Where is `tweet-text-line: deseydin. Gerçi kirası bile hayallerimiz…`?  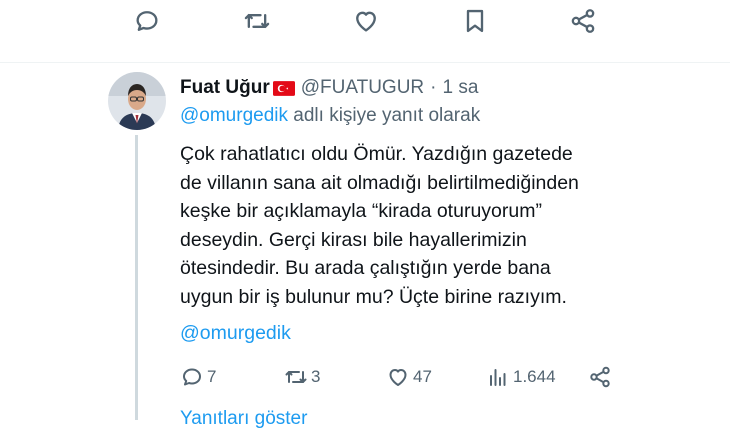
tweet-text-line: deseydin. Gerçi kirası bile hayallerimiz… is located at coordinates (353, 239).